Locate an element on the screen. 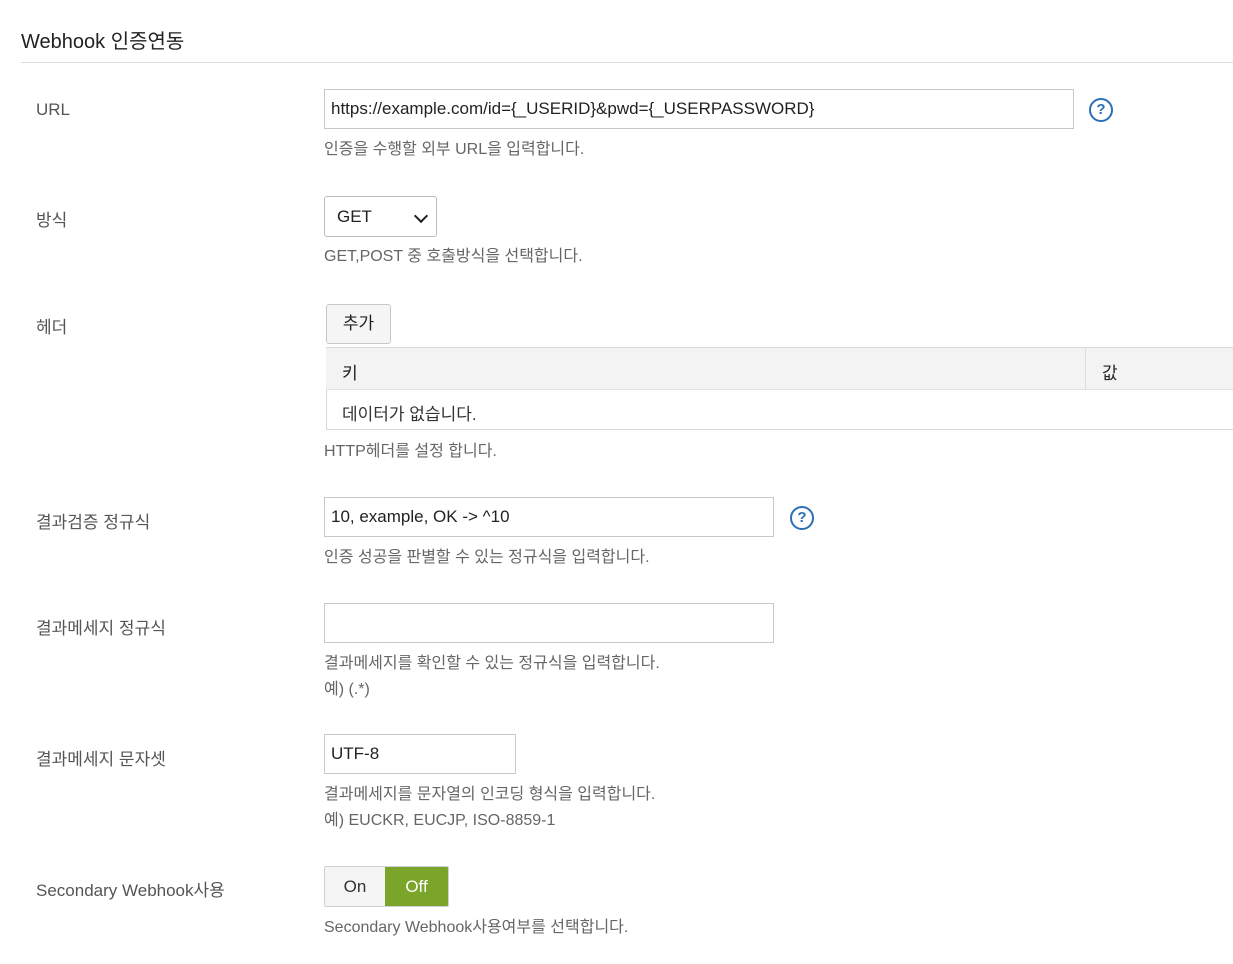 The image size is (1233, 964). method-select-value: GET is located at coordinates (354, 216).